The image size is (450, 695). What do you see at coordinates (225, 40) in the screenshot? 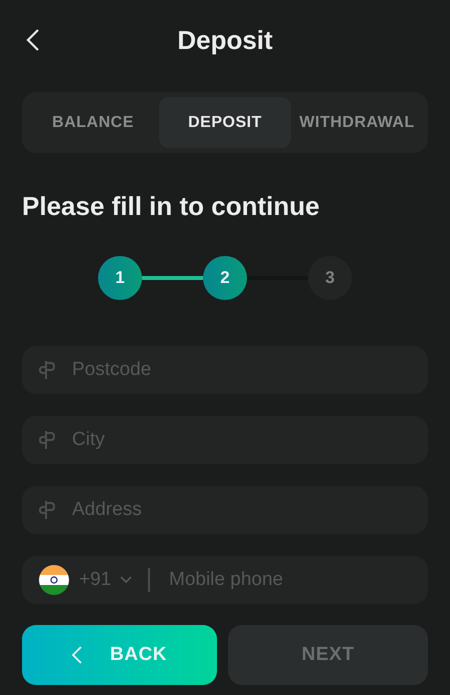
I see `page-title: Deposit` at bounding box center [225, 40].